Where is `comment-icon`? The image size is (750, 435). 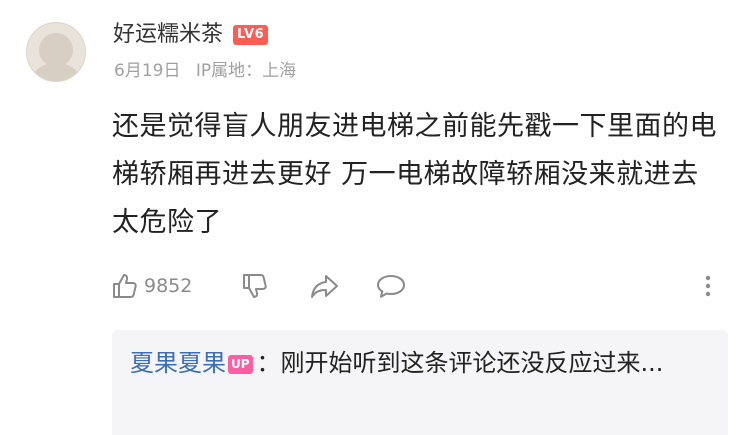 comment-icon is located at coordinates (391, 286).